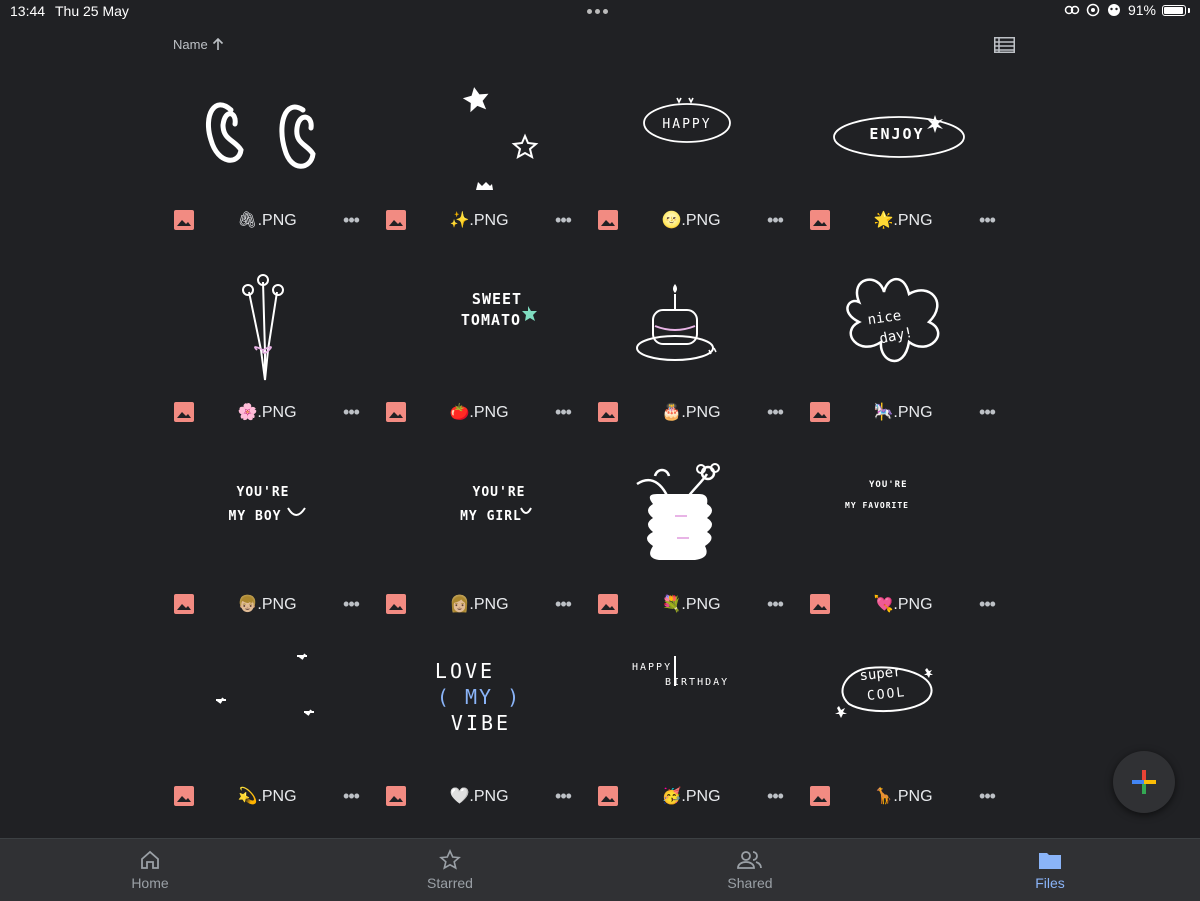 The image size is (1200, 901). What do you see at coordinates (749, 860) in the screenshot?
I see `people-icon` at bounding box center [749, 860].